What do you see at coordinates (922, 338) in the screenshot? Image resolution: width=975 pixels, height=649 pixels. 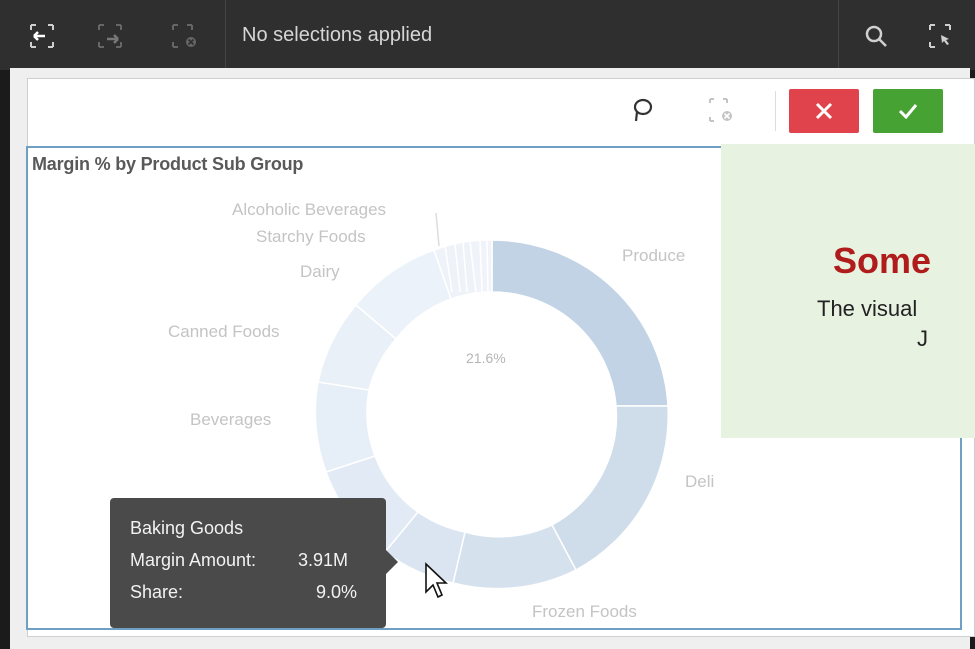 I see `overlay-text-2: J` at bounding box center [922, 338].